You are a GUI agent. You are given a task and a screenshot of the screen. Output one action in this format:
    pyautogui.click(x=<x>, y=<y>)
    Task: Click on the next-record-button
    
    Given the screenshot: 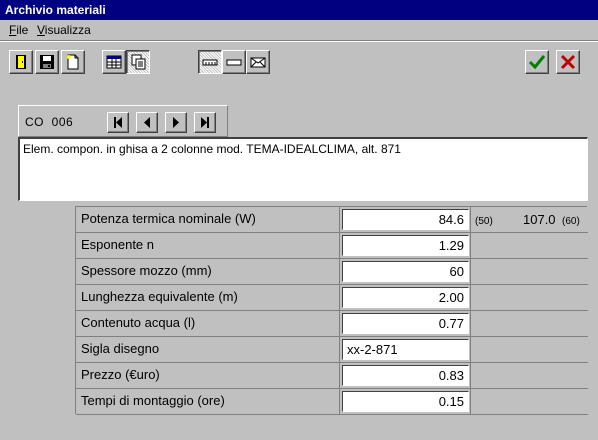 What is the action you would take?
    pyautogui.click(x=176, y=122)
    